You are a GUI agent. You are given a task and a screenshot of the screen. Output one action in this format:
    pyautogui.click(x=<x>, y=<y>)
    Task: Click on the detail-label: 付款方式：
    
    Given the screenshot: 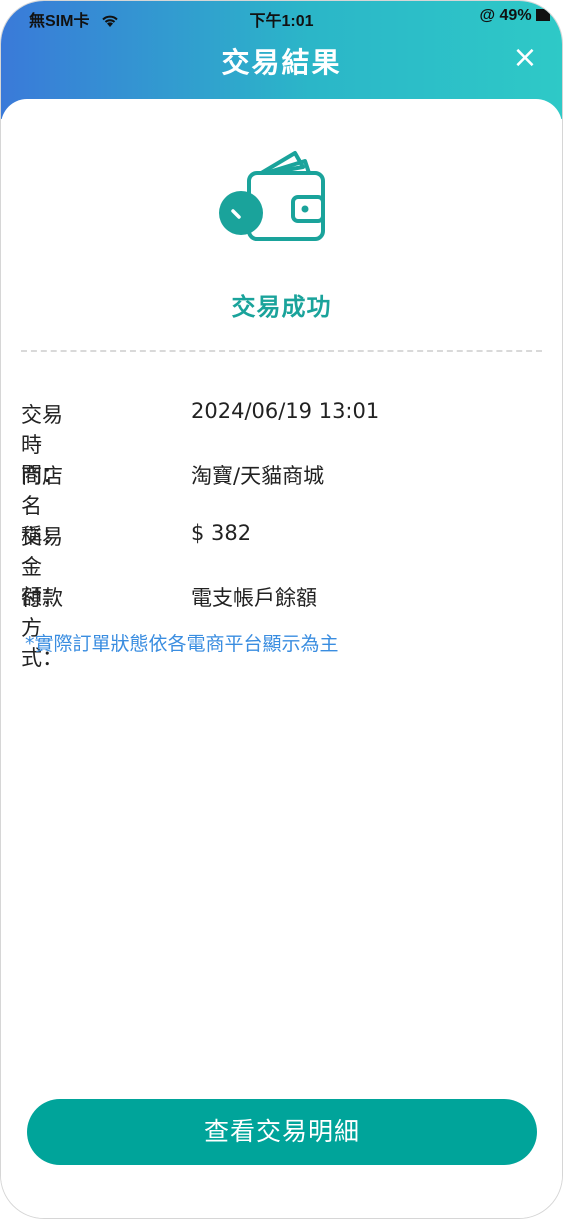 What is the action you would take?
    pyautogui.click(x=42, y=628)
    